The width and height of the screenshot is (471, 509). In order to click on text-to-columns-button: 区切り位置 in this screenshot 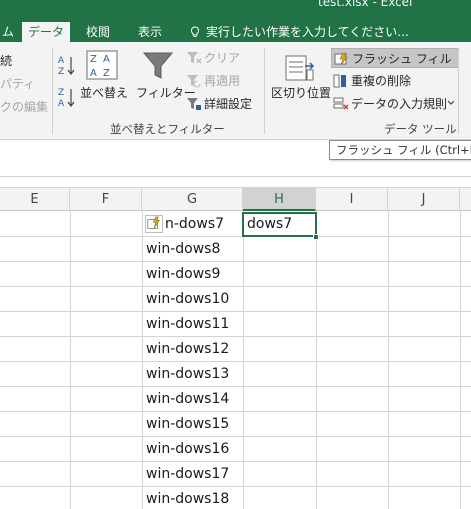, I will do `click(301, 92)`.